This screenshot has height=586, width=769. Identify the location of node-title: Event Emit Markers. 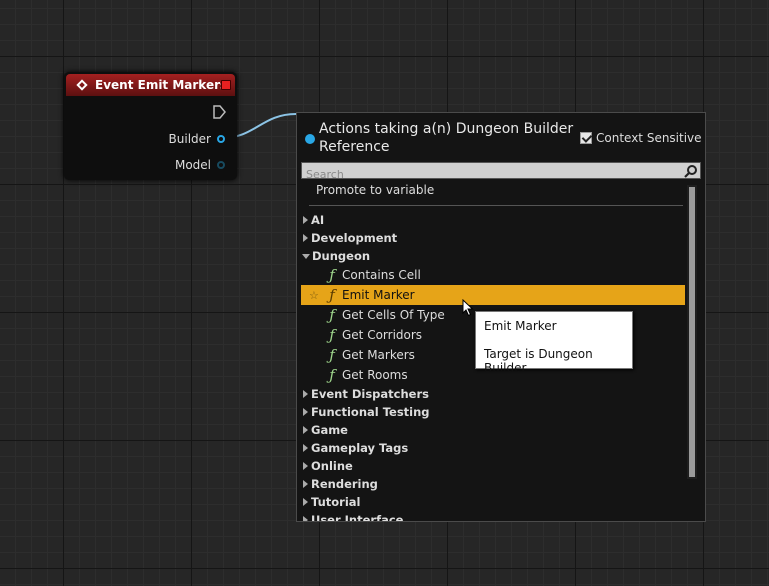
(161, 85).